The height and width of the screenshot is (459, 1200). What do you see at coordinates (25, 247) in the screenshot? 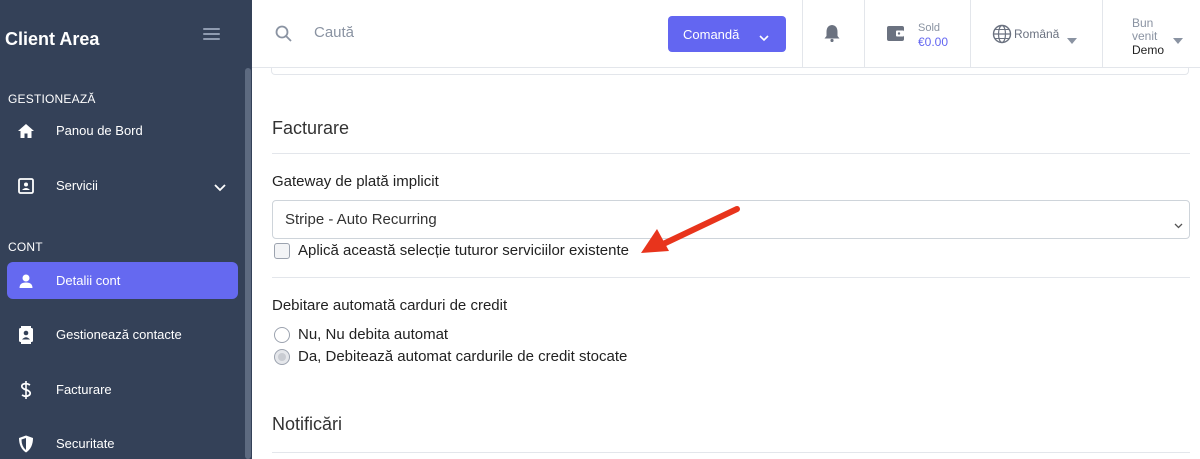
I see `section-label-account: CONT` at bounding box center [25, 247].